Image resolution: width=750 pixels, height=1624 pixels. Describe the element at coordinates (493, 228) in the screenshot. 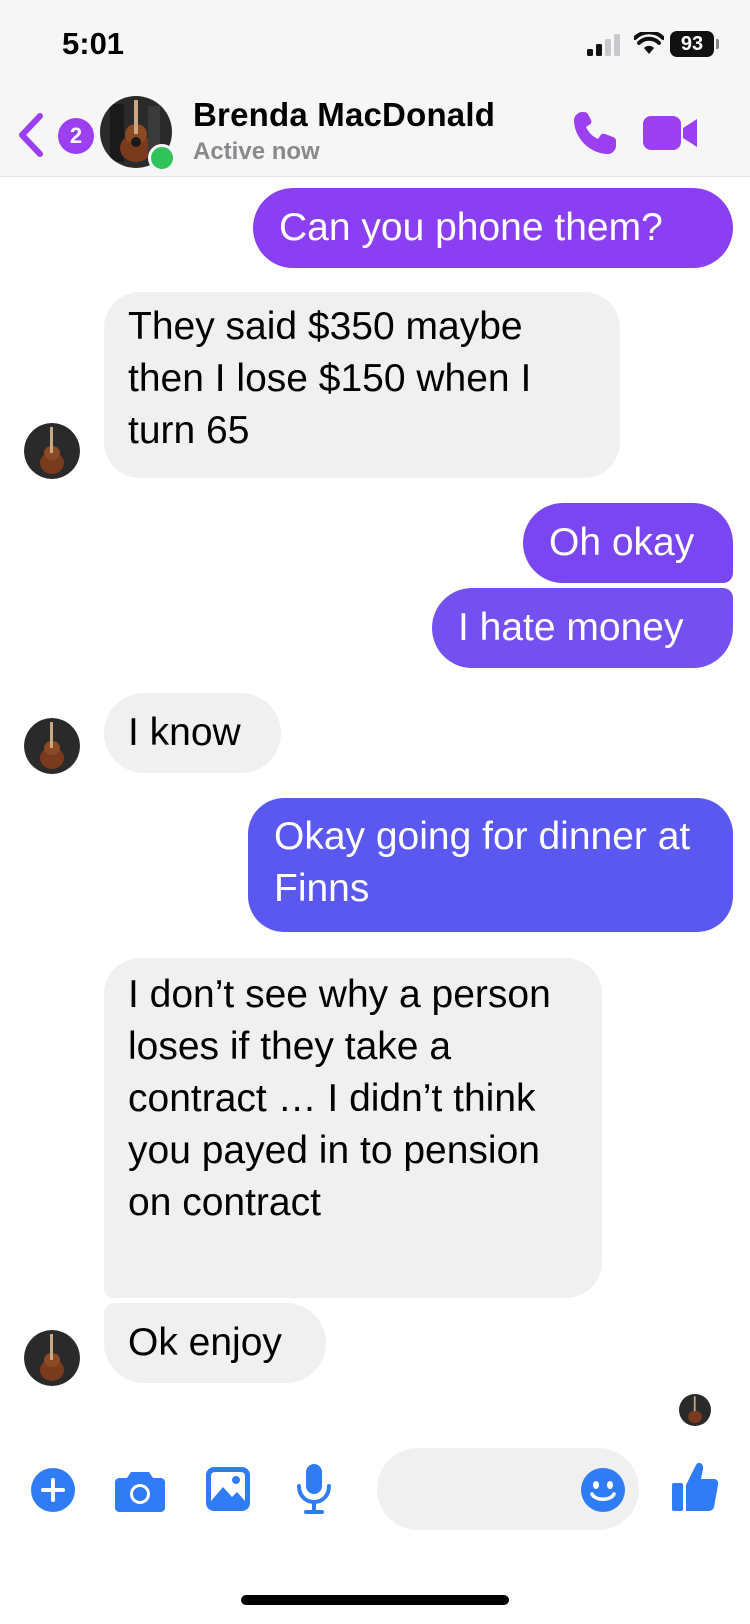

I see `outgoing-message: Can you phone them?` at that location.